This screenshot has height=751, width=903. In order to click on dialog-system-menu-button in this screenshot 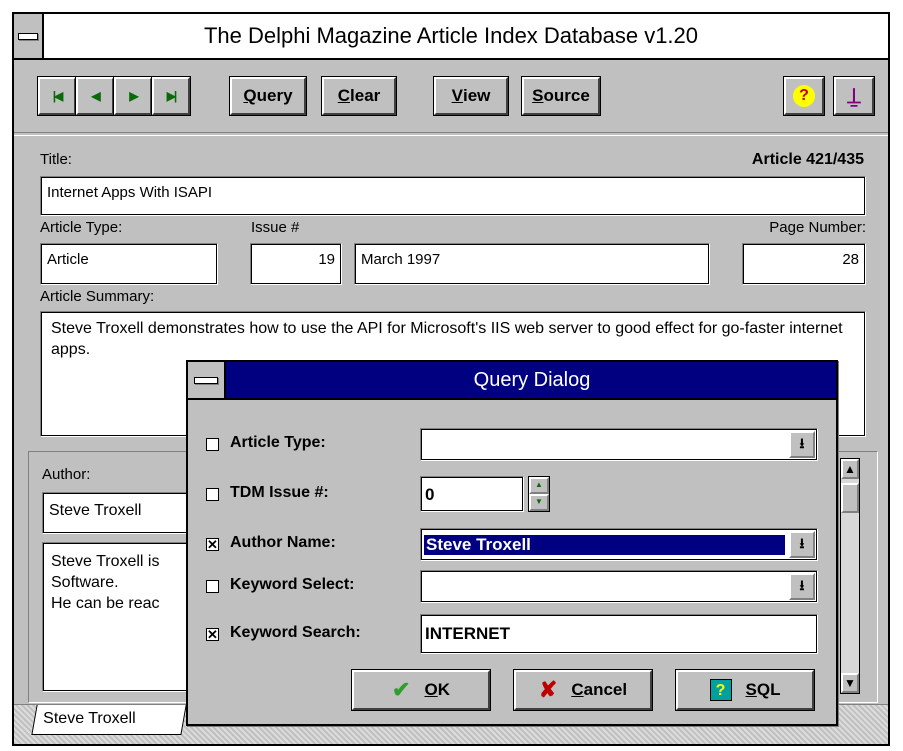, I will do `click(207, 380)`.